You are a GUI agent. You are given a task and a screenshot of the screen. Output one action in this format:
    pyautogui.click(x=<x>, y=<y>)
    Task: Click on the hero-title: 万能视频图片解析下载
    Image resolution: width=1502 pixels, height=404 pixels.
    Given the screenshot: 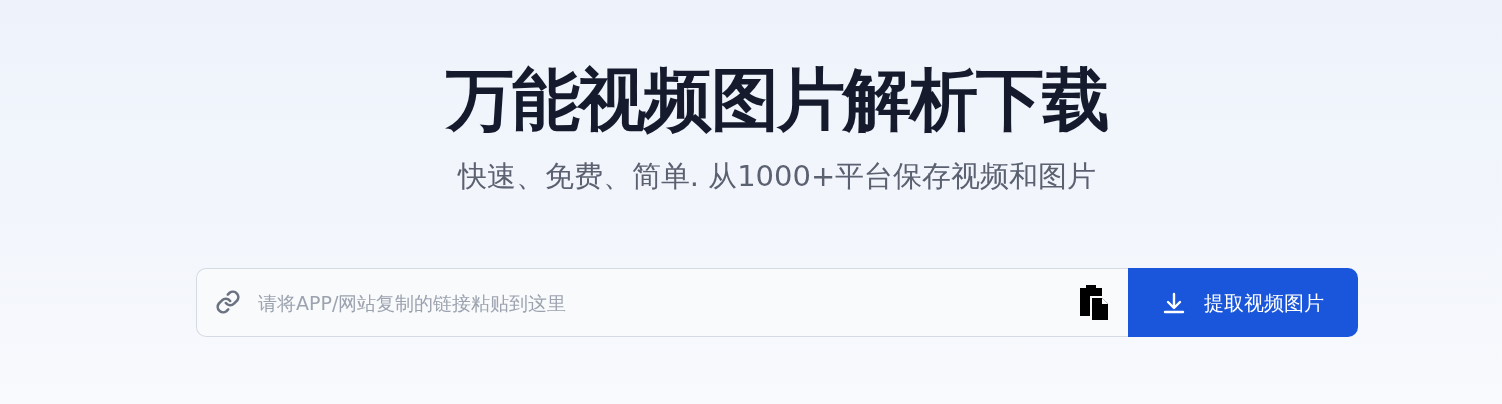 What is the action you would take?
    pyautogui.click(x=777, y=100)
    